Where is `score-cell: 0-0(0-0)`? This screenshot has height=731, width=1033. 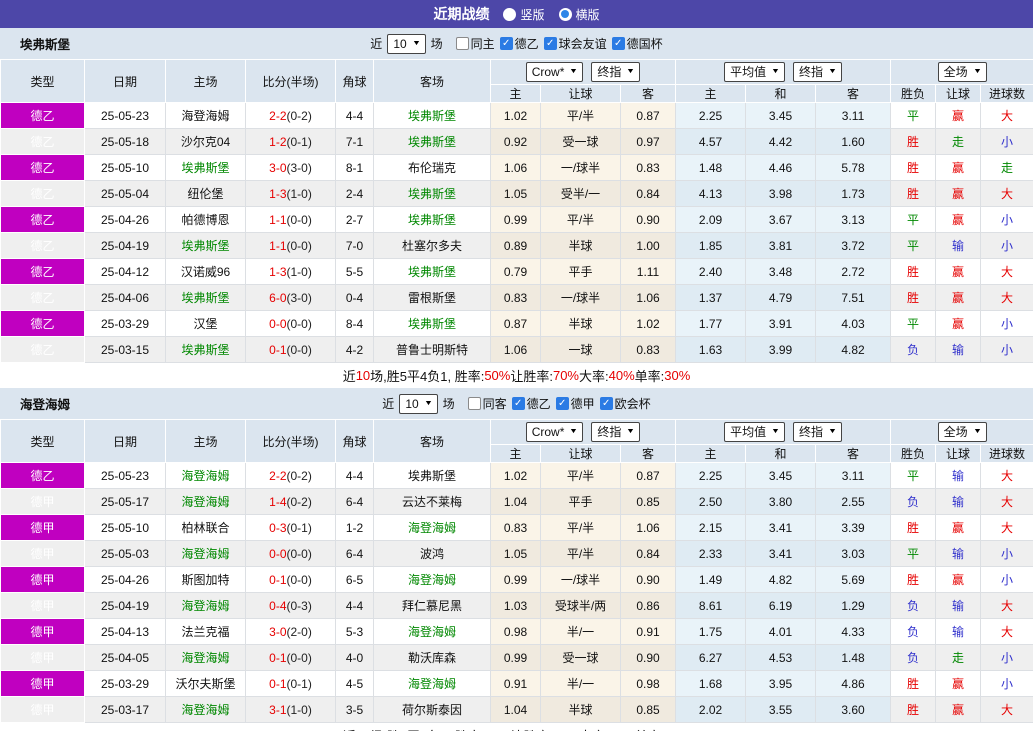 score-cell: 0-0(0-0) is located at coordinates (290, 323).